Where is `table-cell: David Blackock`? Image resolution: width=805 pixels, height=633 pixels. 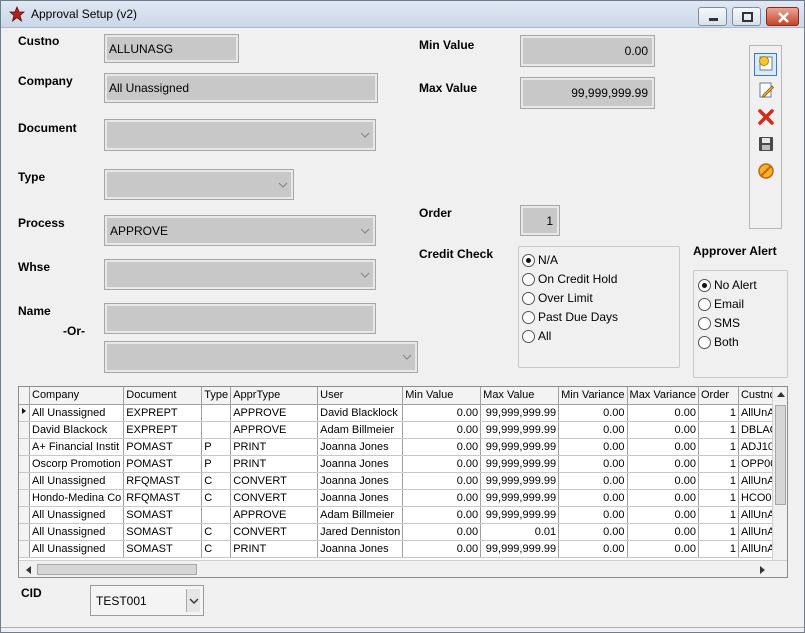 table-cell: David Blackock is located at coordinates (77, 430).